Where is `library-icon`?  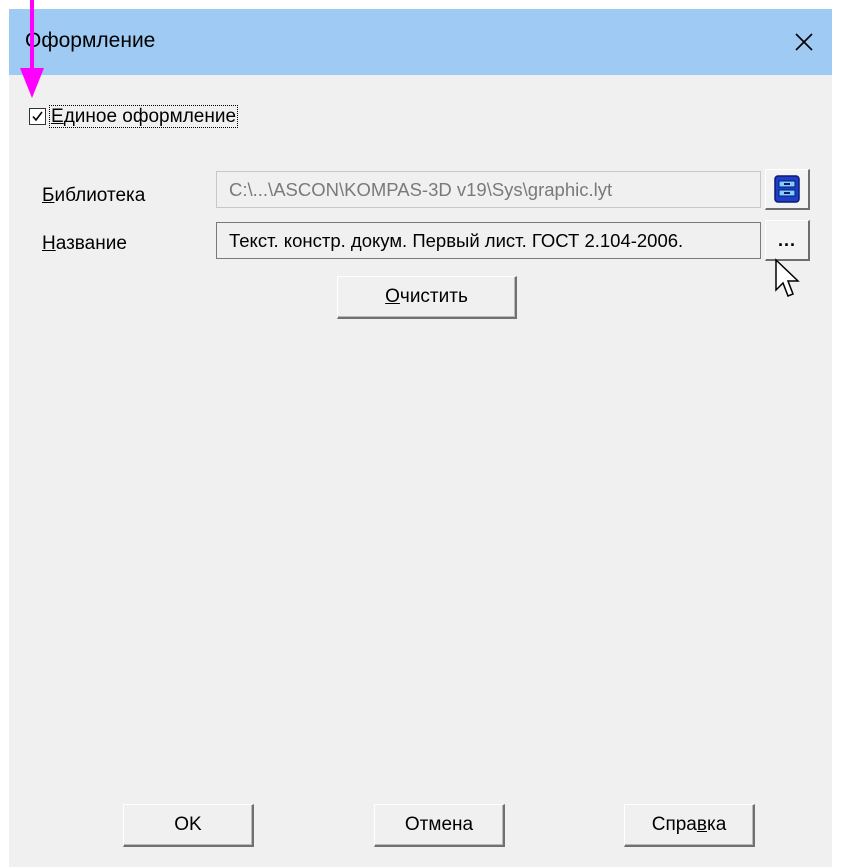 library-icon is located at coordinates (787, 189).